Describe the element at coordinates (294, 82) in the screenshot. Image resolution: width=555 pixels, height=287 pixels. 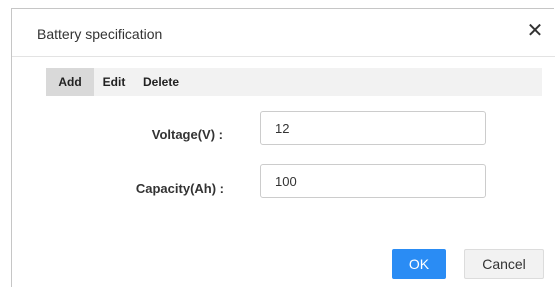
I see `toolbar: Add Edit Delete` at that location.